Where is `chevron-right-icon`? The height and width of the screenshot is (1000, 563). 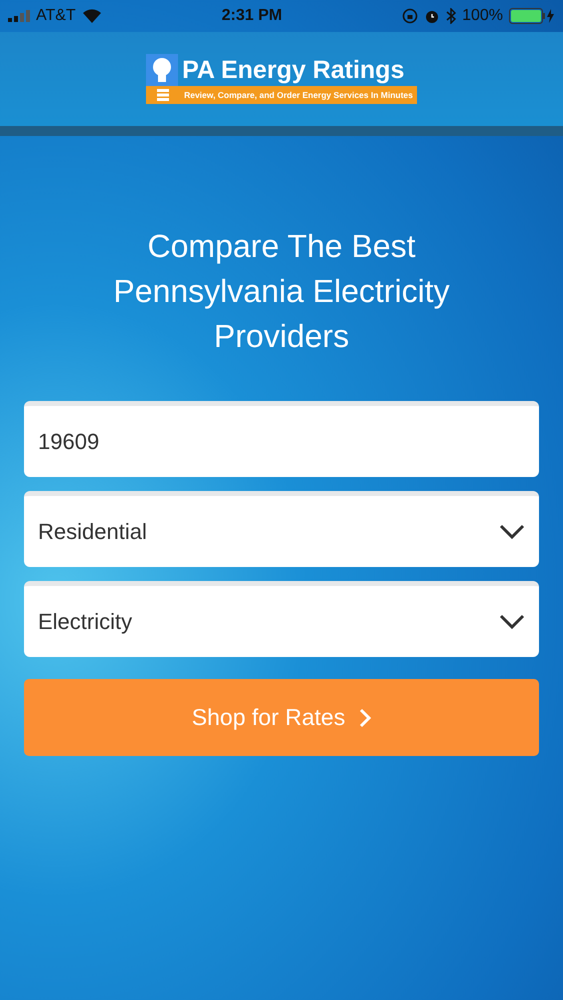
chevron-right-icon is located at coordinates (365, 718).